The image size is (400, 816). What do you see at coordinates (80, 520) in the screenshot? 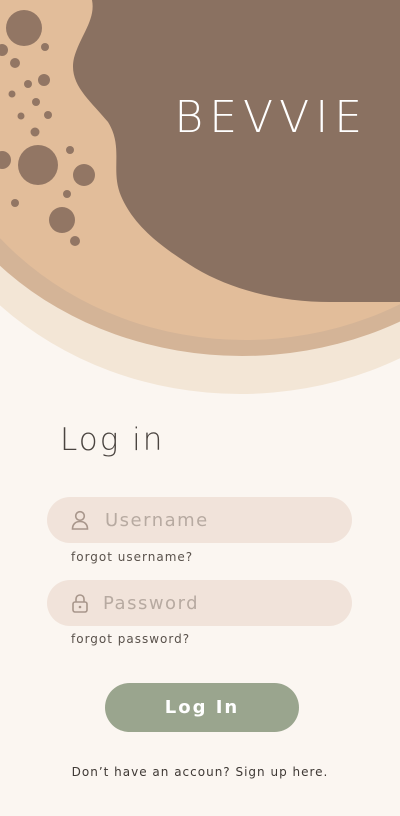
I see `user-icon` at bounding box center [80, 520].